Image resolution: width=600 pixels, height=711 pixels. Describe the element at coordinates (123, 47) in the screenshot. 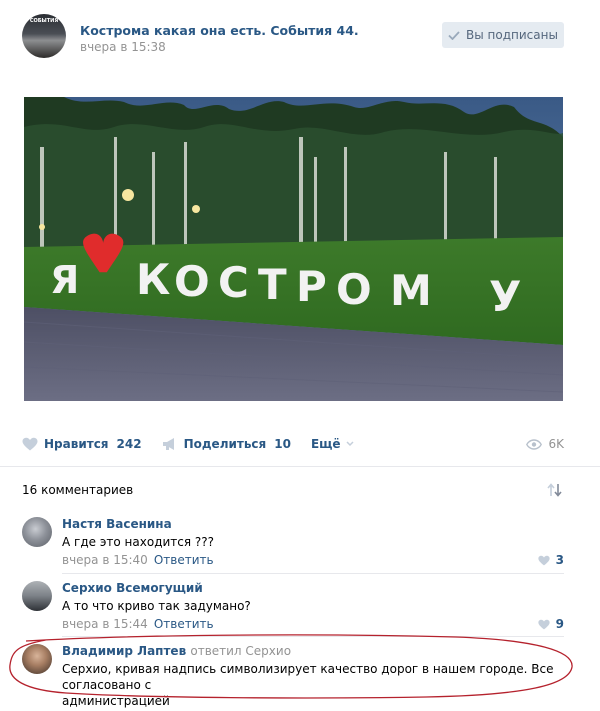

I see `post-date: вчера в 15:38` at that location.